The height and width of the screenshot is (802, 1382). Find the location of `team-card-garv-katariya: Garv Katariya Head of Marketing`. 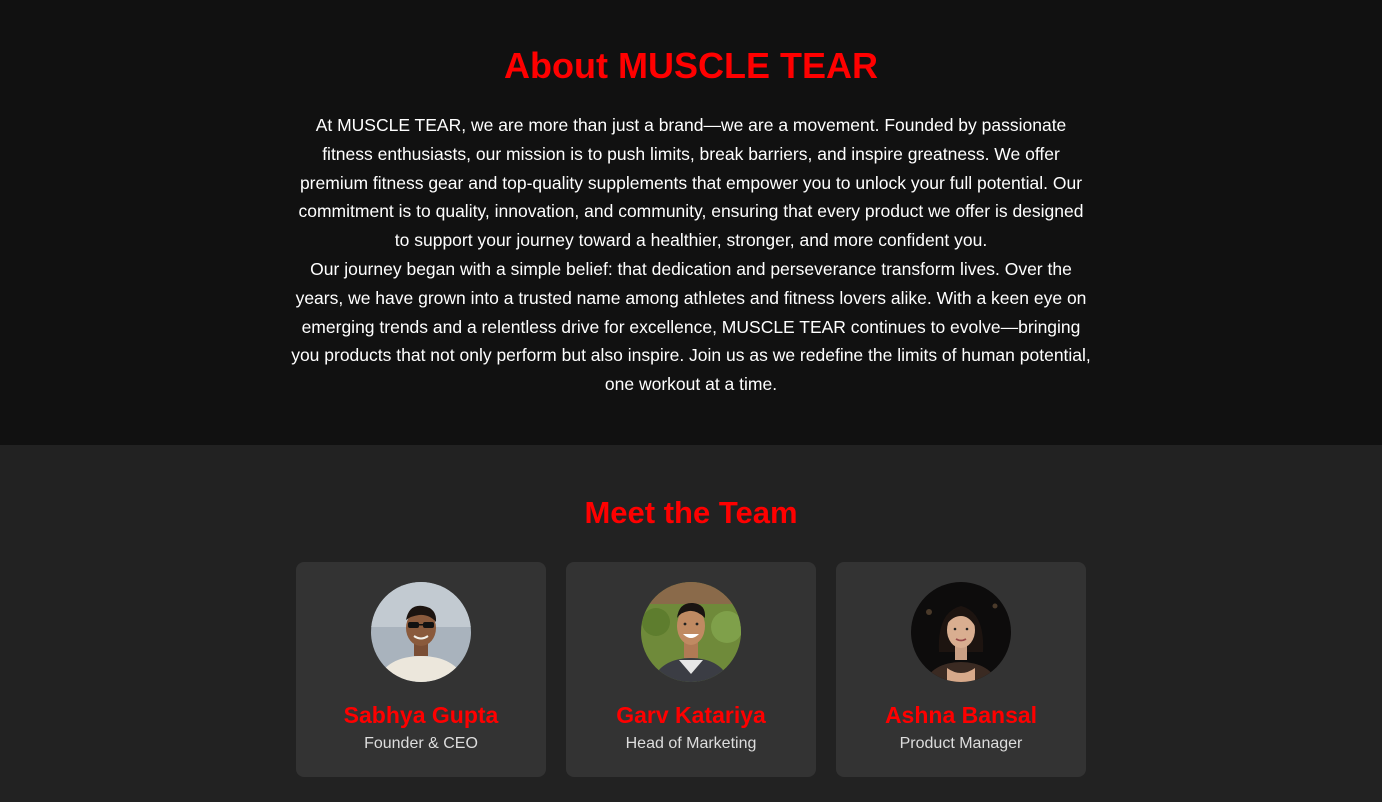

team-card-garv-katariya: Garv Katariya Head of Marketing is located at coordinates (691, 669).